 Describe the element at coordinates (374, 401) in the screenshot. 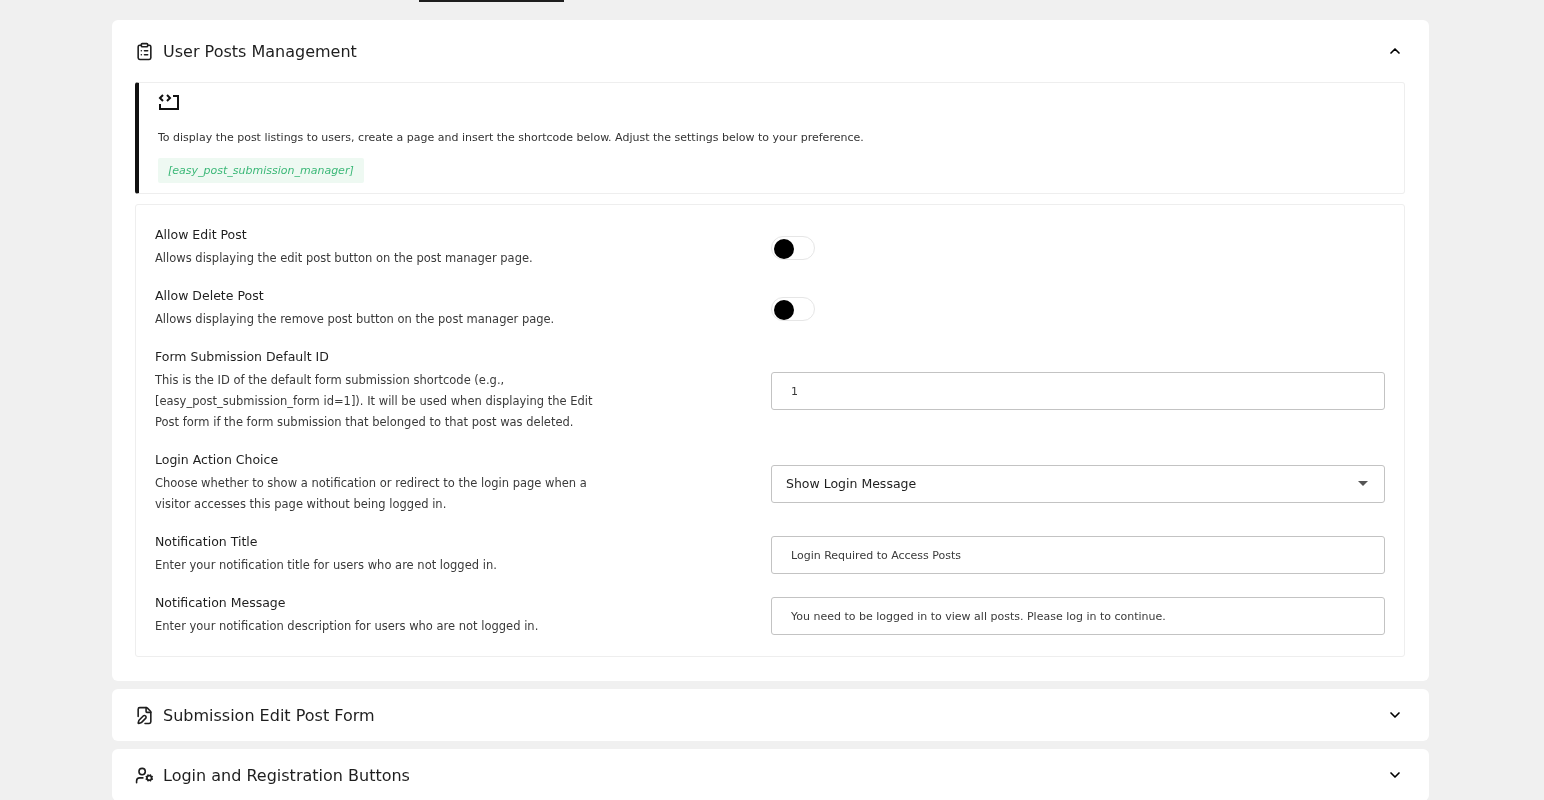

I see `setting-description: This is the ID of the default form submission shortcode (e.g., [easy_post_submission_form id=1]). It will be used when displaying the Edit Post form if the form submission that belonged to that post was deleted.` at that location.